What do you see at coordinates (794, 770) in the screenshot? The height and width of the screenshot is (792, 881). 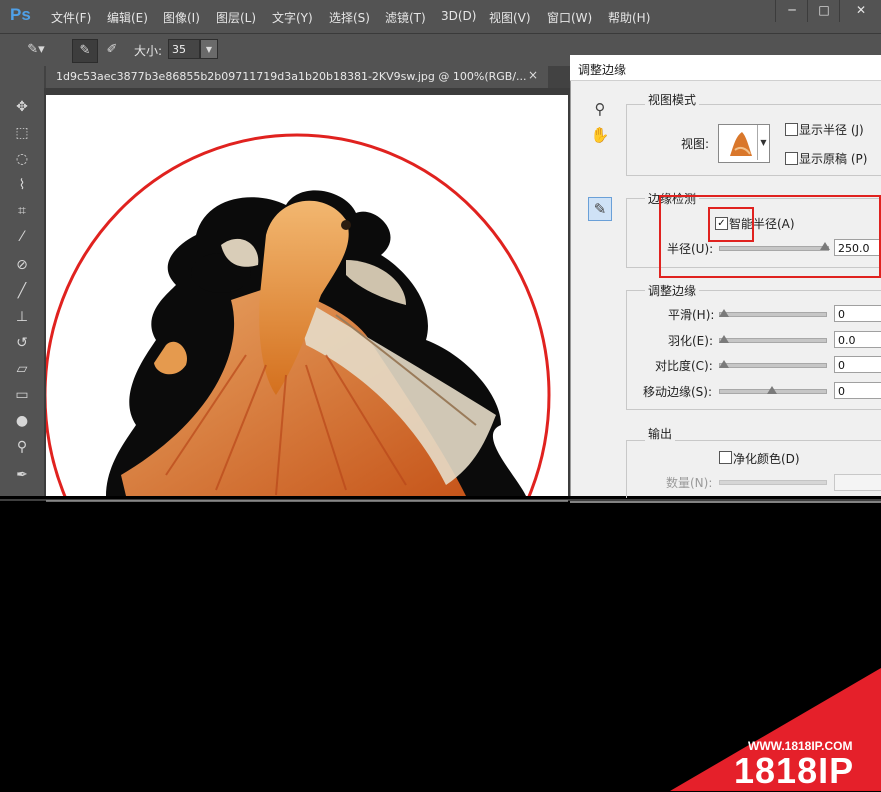 I see `watermark-brand: 1818IP` at bounding box center [794, 770].